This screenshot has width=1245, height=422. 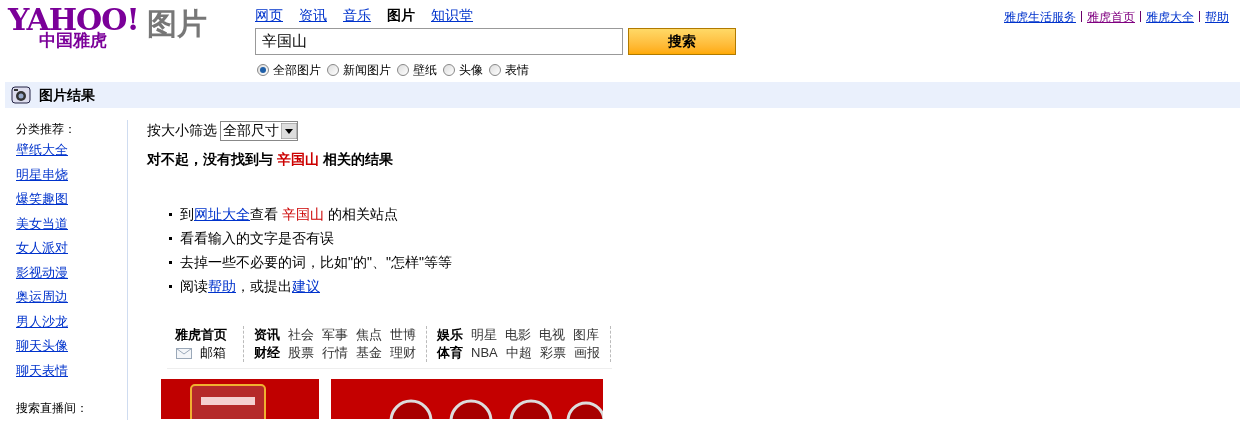 I want to click on category-link: 壁纸大全, so click(x=42, y=150).